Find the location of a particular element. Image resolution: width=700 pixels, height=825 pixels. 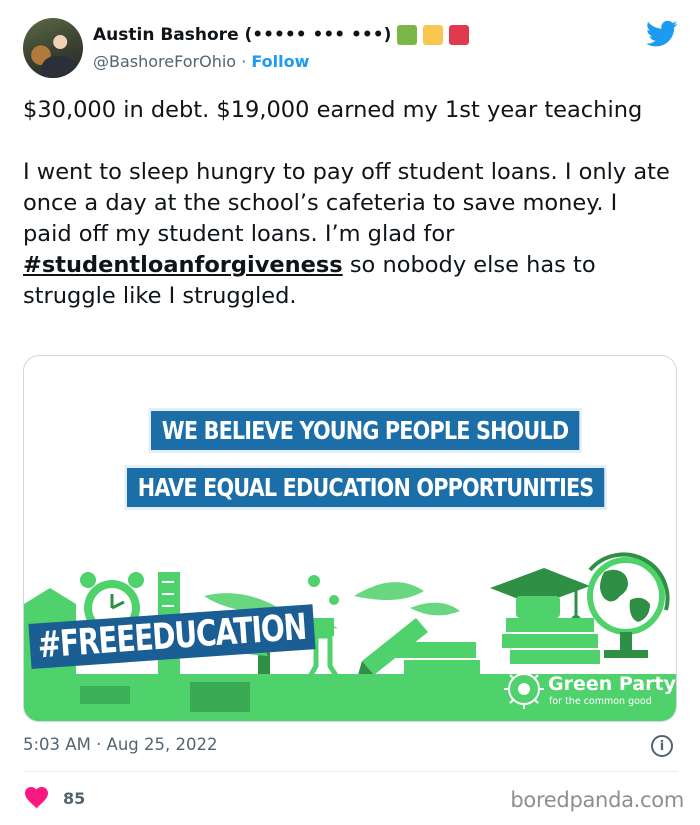

green-square-icon is located at coordinates (407, 35).